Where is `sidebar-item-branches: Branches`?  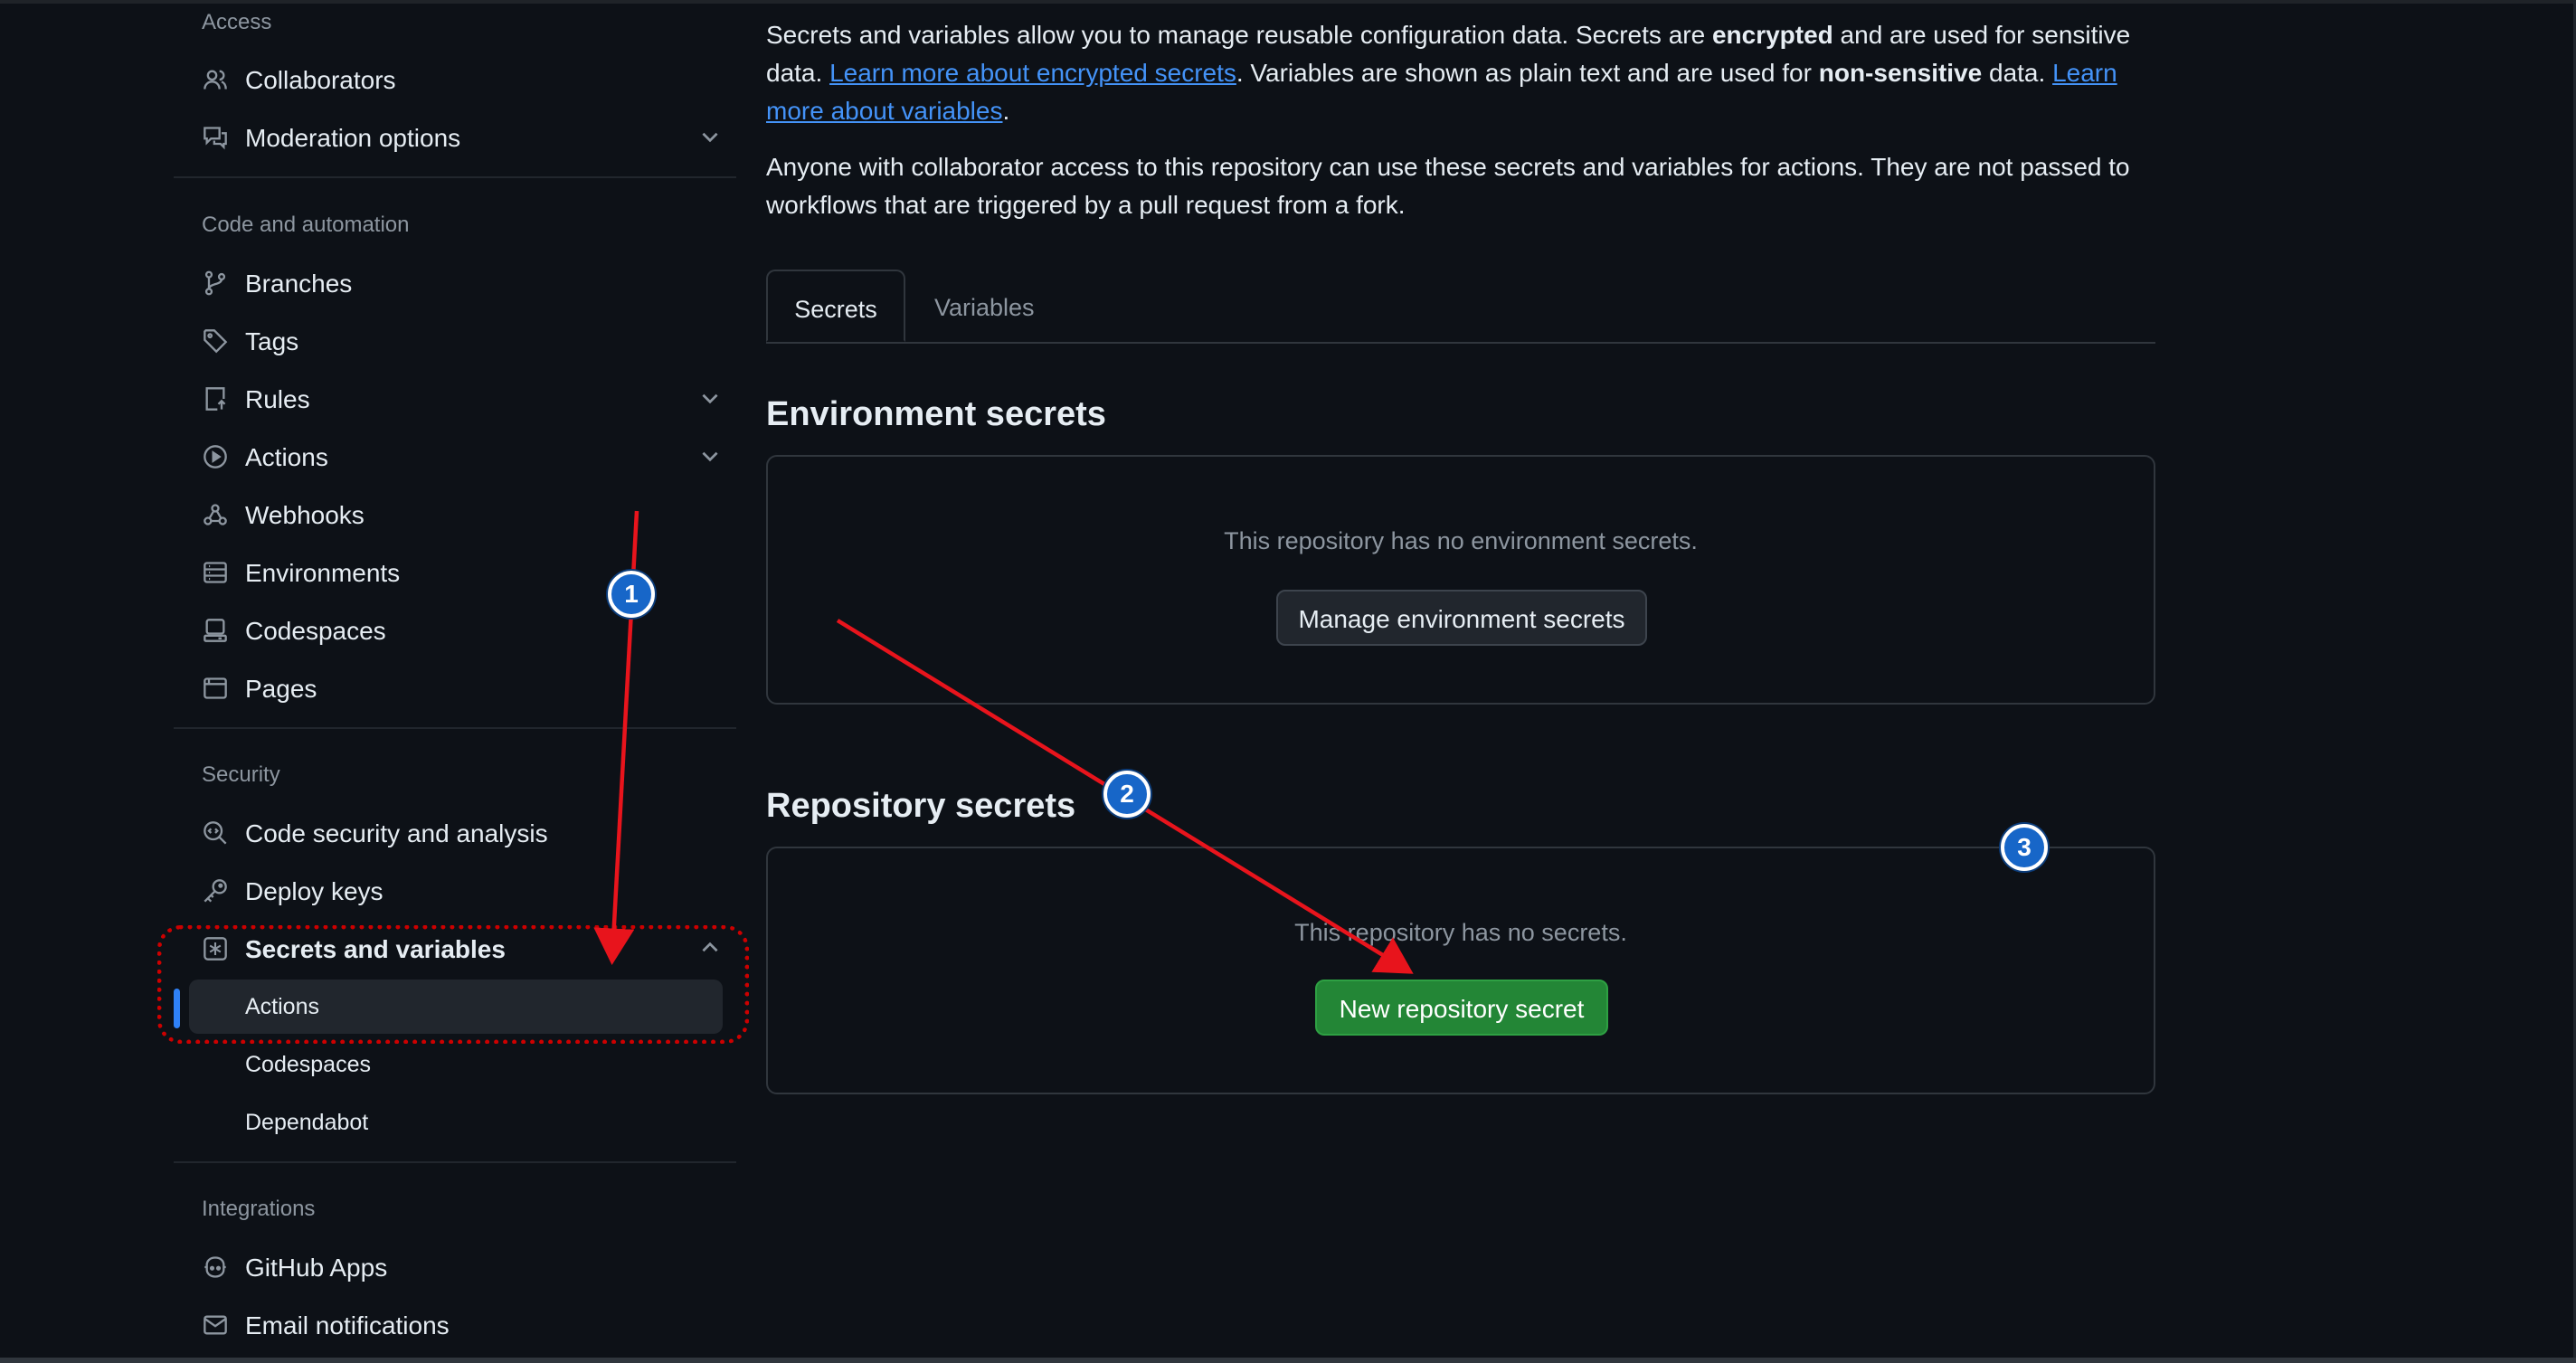 sidebar-item-branches: Branches is located at coordinates (459, 283).